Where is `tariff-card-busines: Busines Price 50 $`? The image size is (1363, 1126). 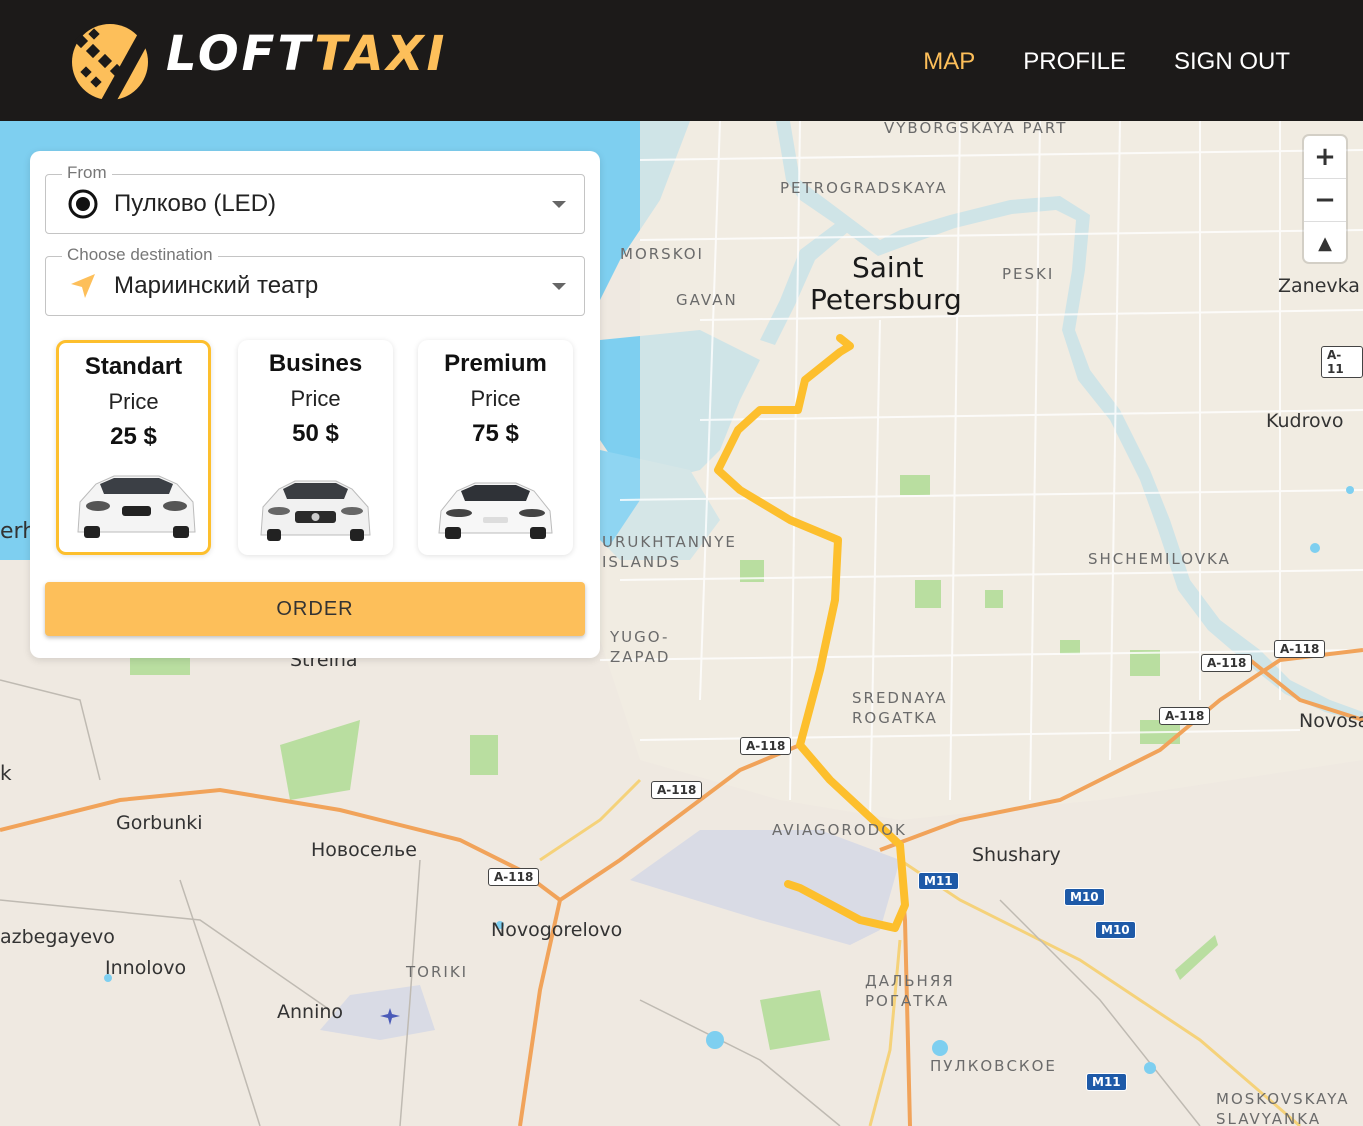
tariff-card-busines: Busines Price 50 $ is located at coordinates (315, 447).